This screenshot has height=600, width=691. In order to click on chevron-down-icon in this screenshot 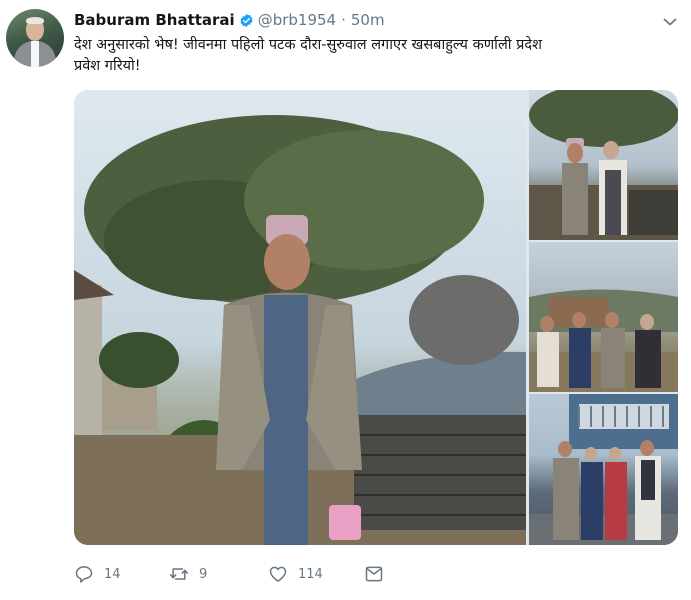, I will do `click(670, 22)`.